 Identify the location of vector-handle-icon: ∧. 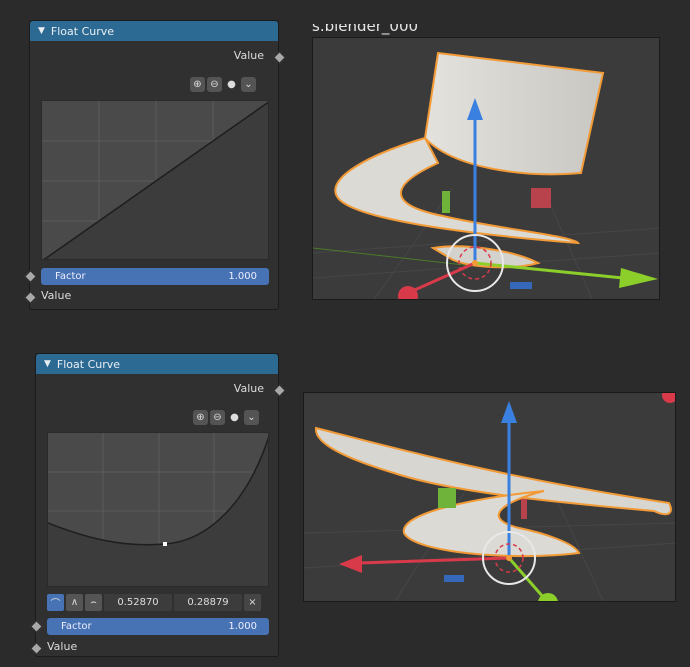
(74, 602).